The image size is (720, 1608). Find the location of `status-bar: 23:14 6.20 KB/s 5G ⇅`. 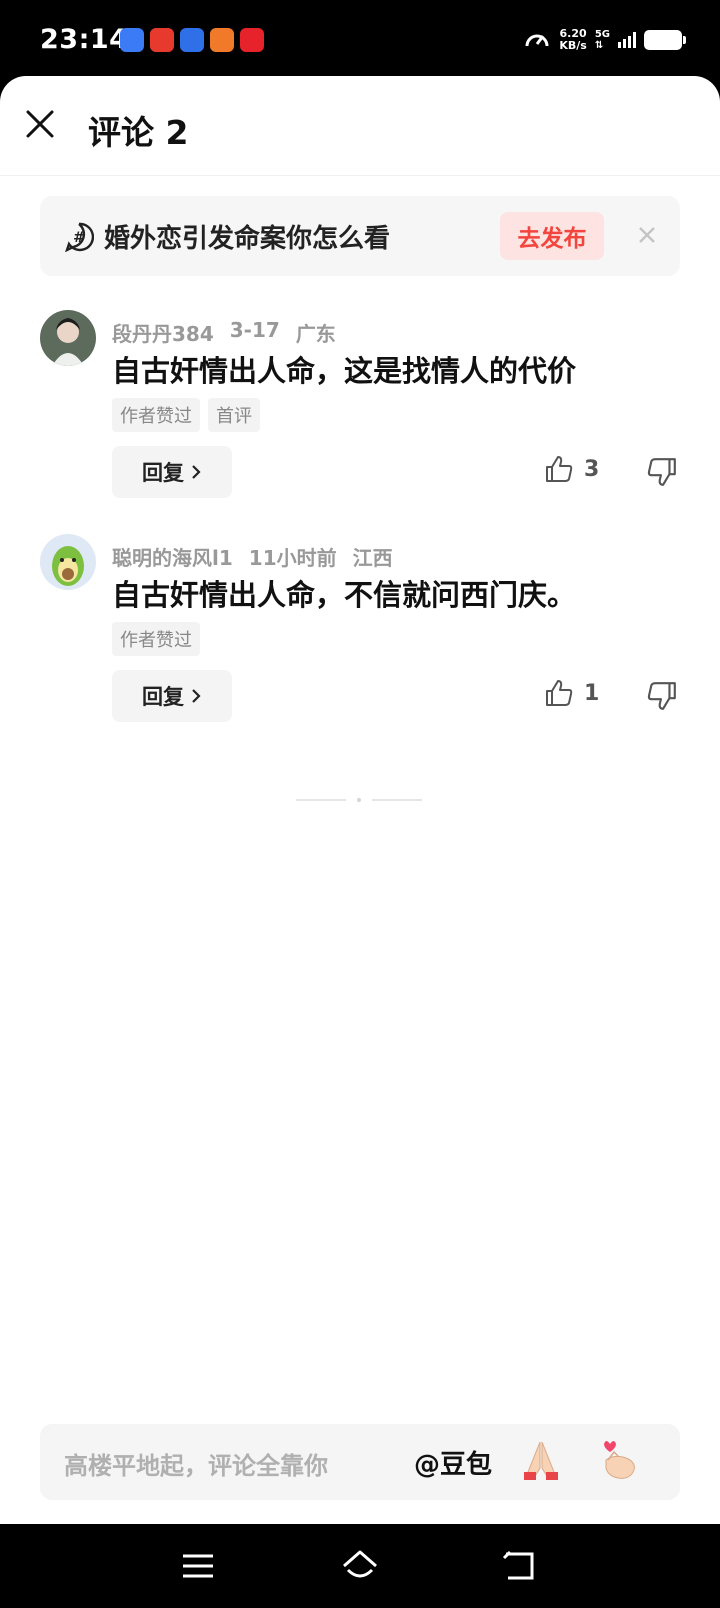

status-bar: 23:14 6.20 KB/s 5G ⇅ is located at coordinates (360, 39).